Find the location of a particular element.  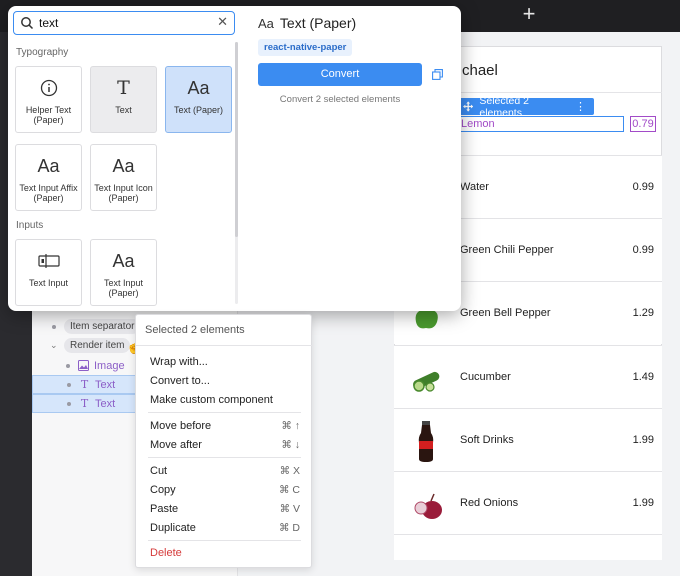

product-row: Cucumber 1.49 is located at coordinates (528, 376).